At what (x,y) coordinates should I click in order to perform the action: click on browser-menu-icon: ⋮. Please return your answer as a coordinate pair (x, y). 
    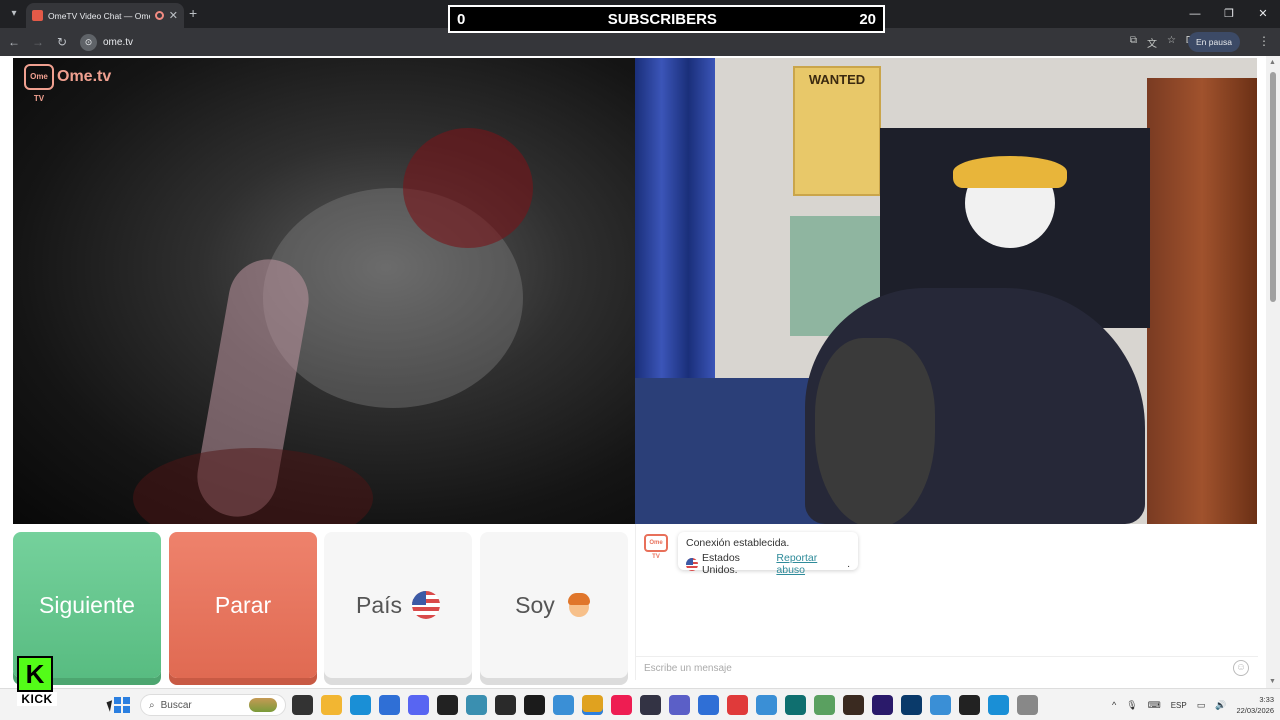
    Looking at the image, I should click on (1264, 41).